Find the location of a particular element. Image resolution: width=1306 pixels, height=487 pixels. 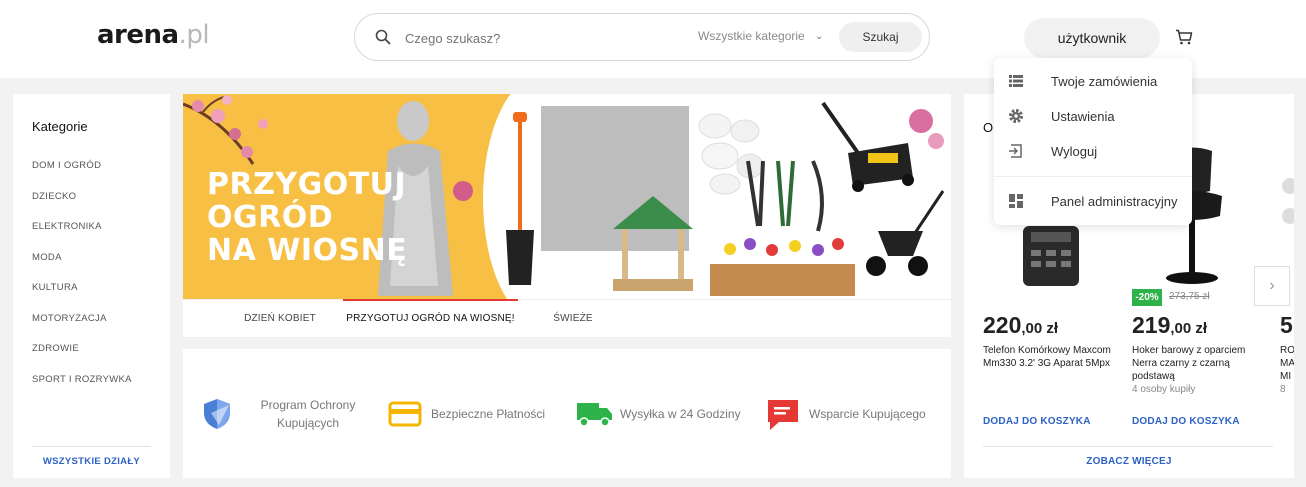

spreader-image is located at coordinates (905, 233).